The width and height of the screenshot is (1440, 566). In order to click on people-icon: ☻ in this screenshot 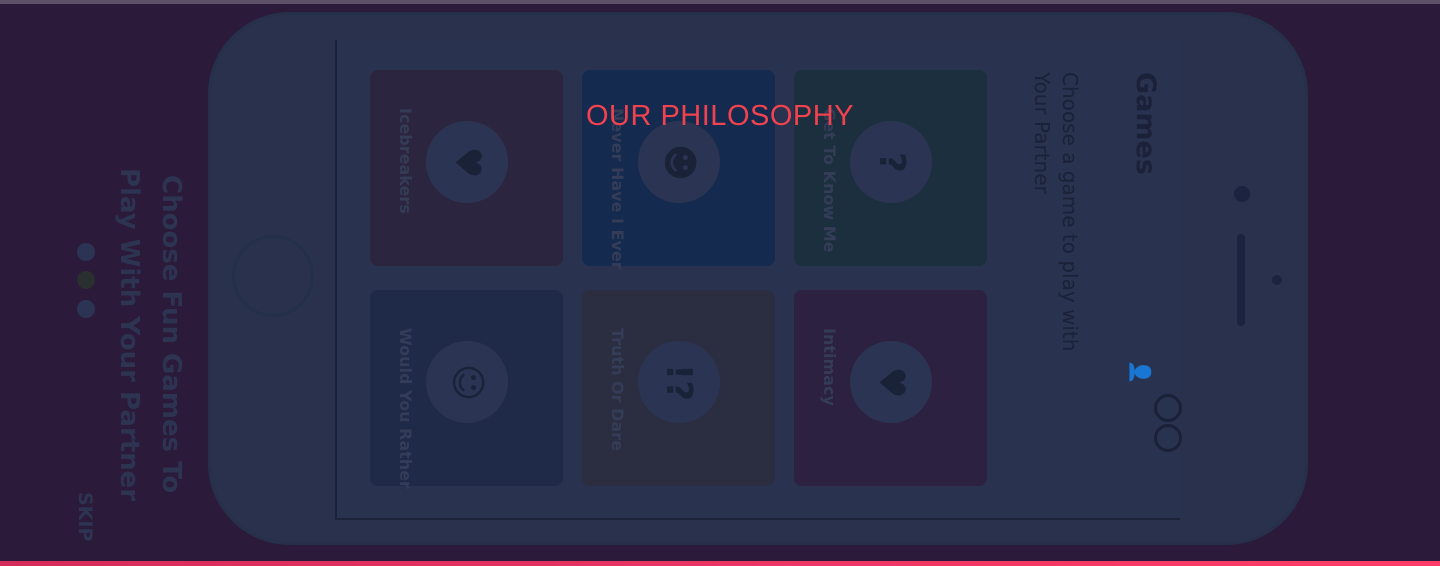, I will do `click(679, 162)`.